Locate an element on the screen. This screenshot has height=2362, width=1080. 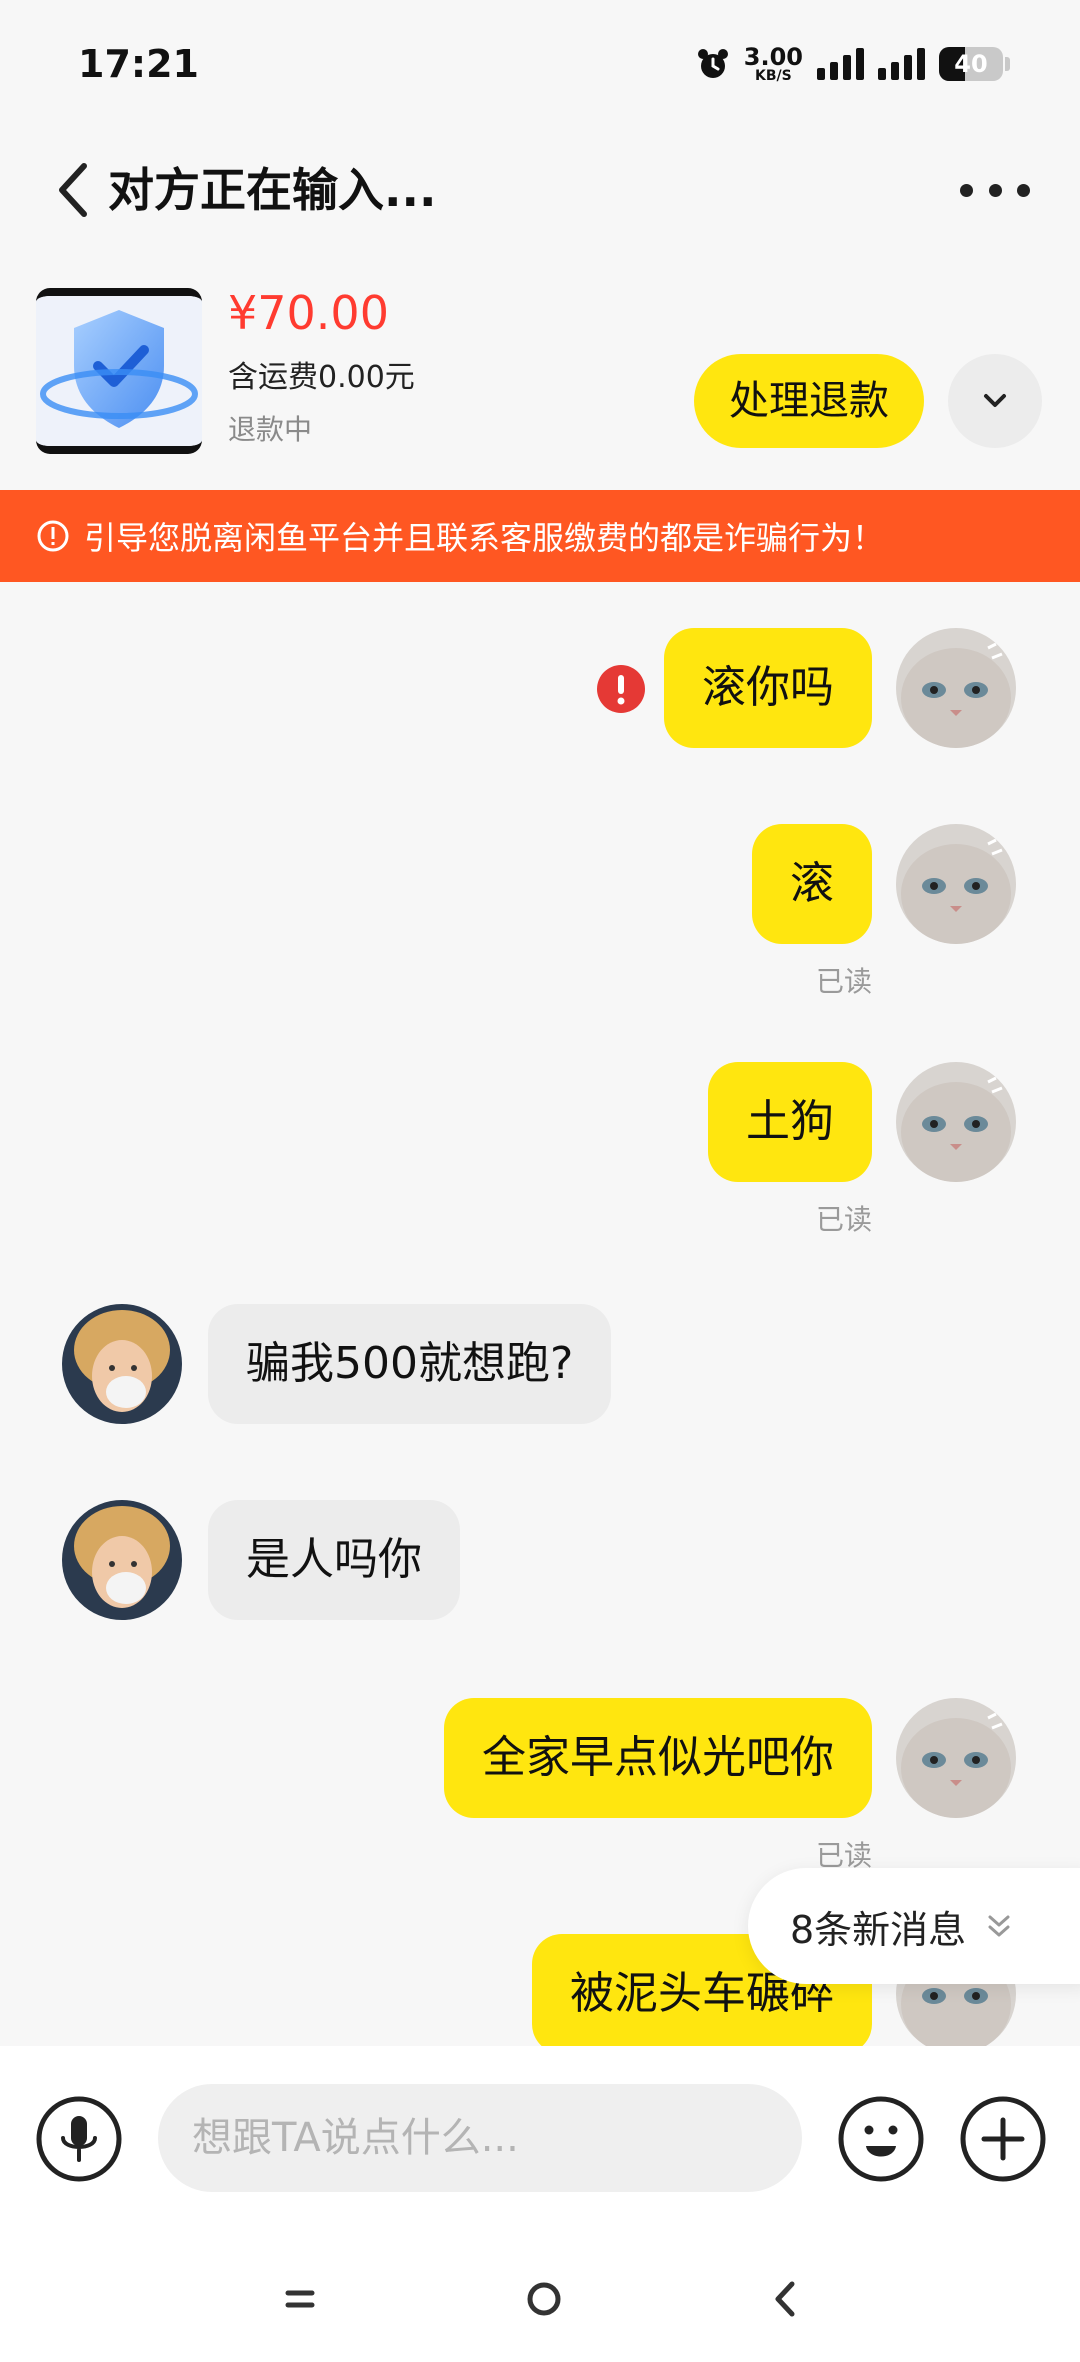
product-thumbnail is located at coordinates (119, 371).